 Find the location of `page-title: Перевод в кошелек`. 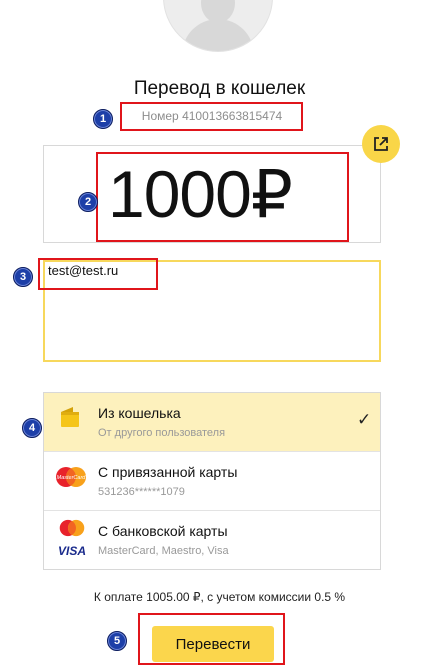

page-title: Перевод в кошелек is located at coordinates (219, 88).